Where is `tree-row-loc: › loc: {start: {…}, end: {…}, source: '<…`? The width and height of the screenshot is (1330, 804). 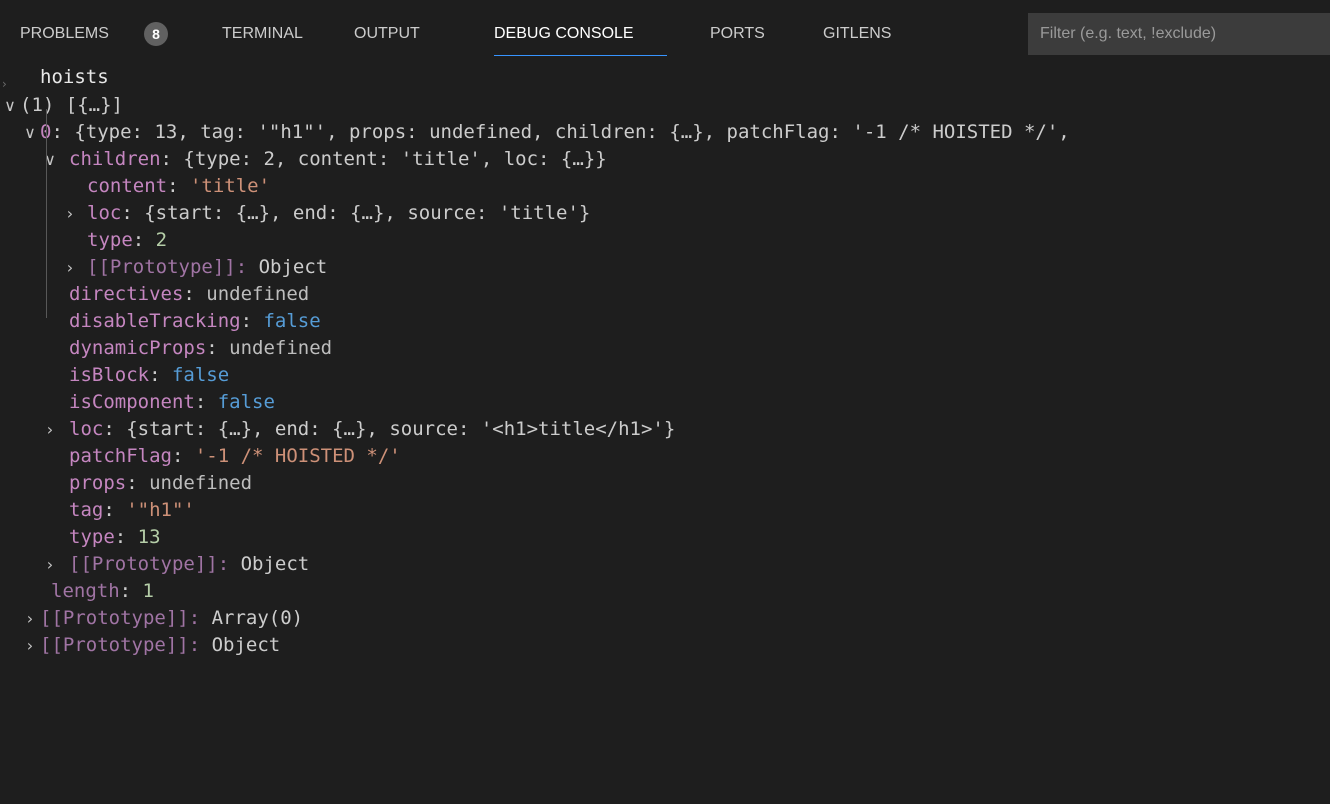 tree-row-loc: › loc: {start: {…}, end: {…}, source: '<… is located at coordinates (338, 429).